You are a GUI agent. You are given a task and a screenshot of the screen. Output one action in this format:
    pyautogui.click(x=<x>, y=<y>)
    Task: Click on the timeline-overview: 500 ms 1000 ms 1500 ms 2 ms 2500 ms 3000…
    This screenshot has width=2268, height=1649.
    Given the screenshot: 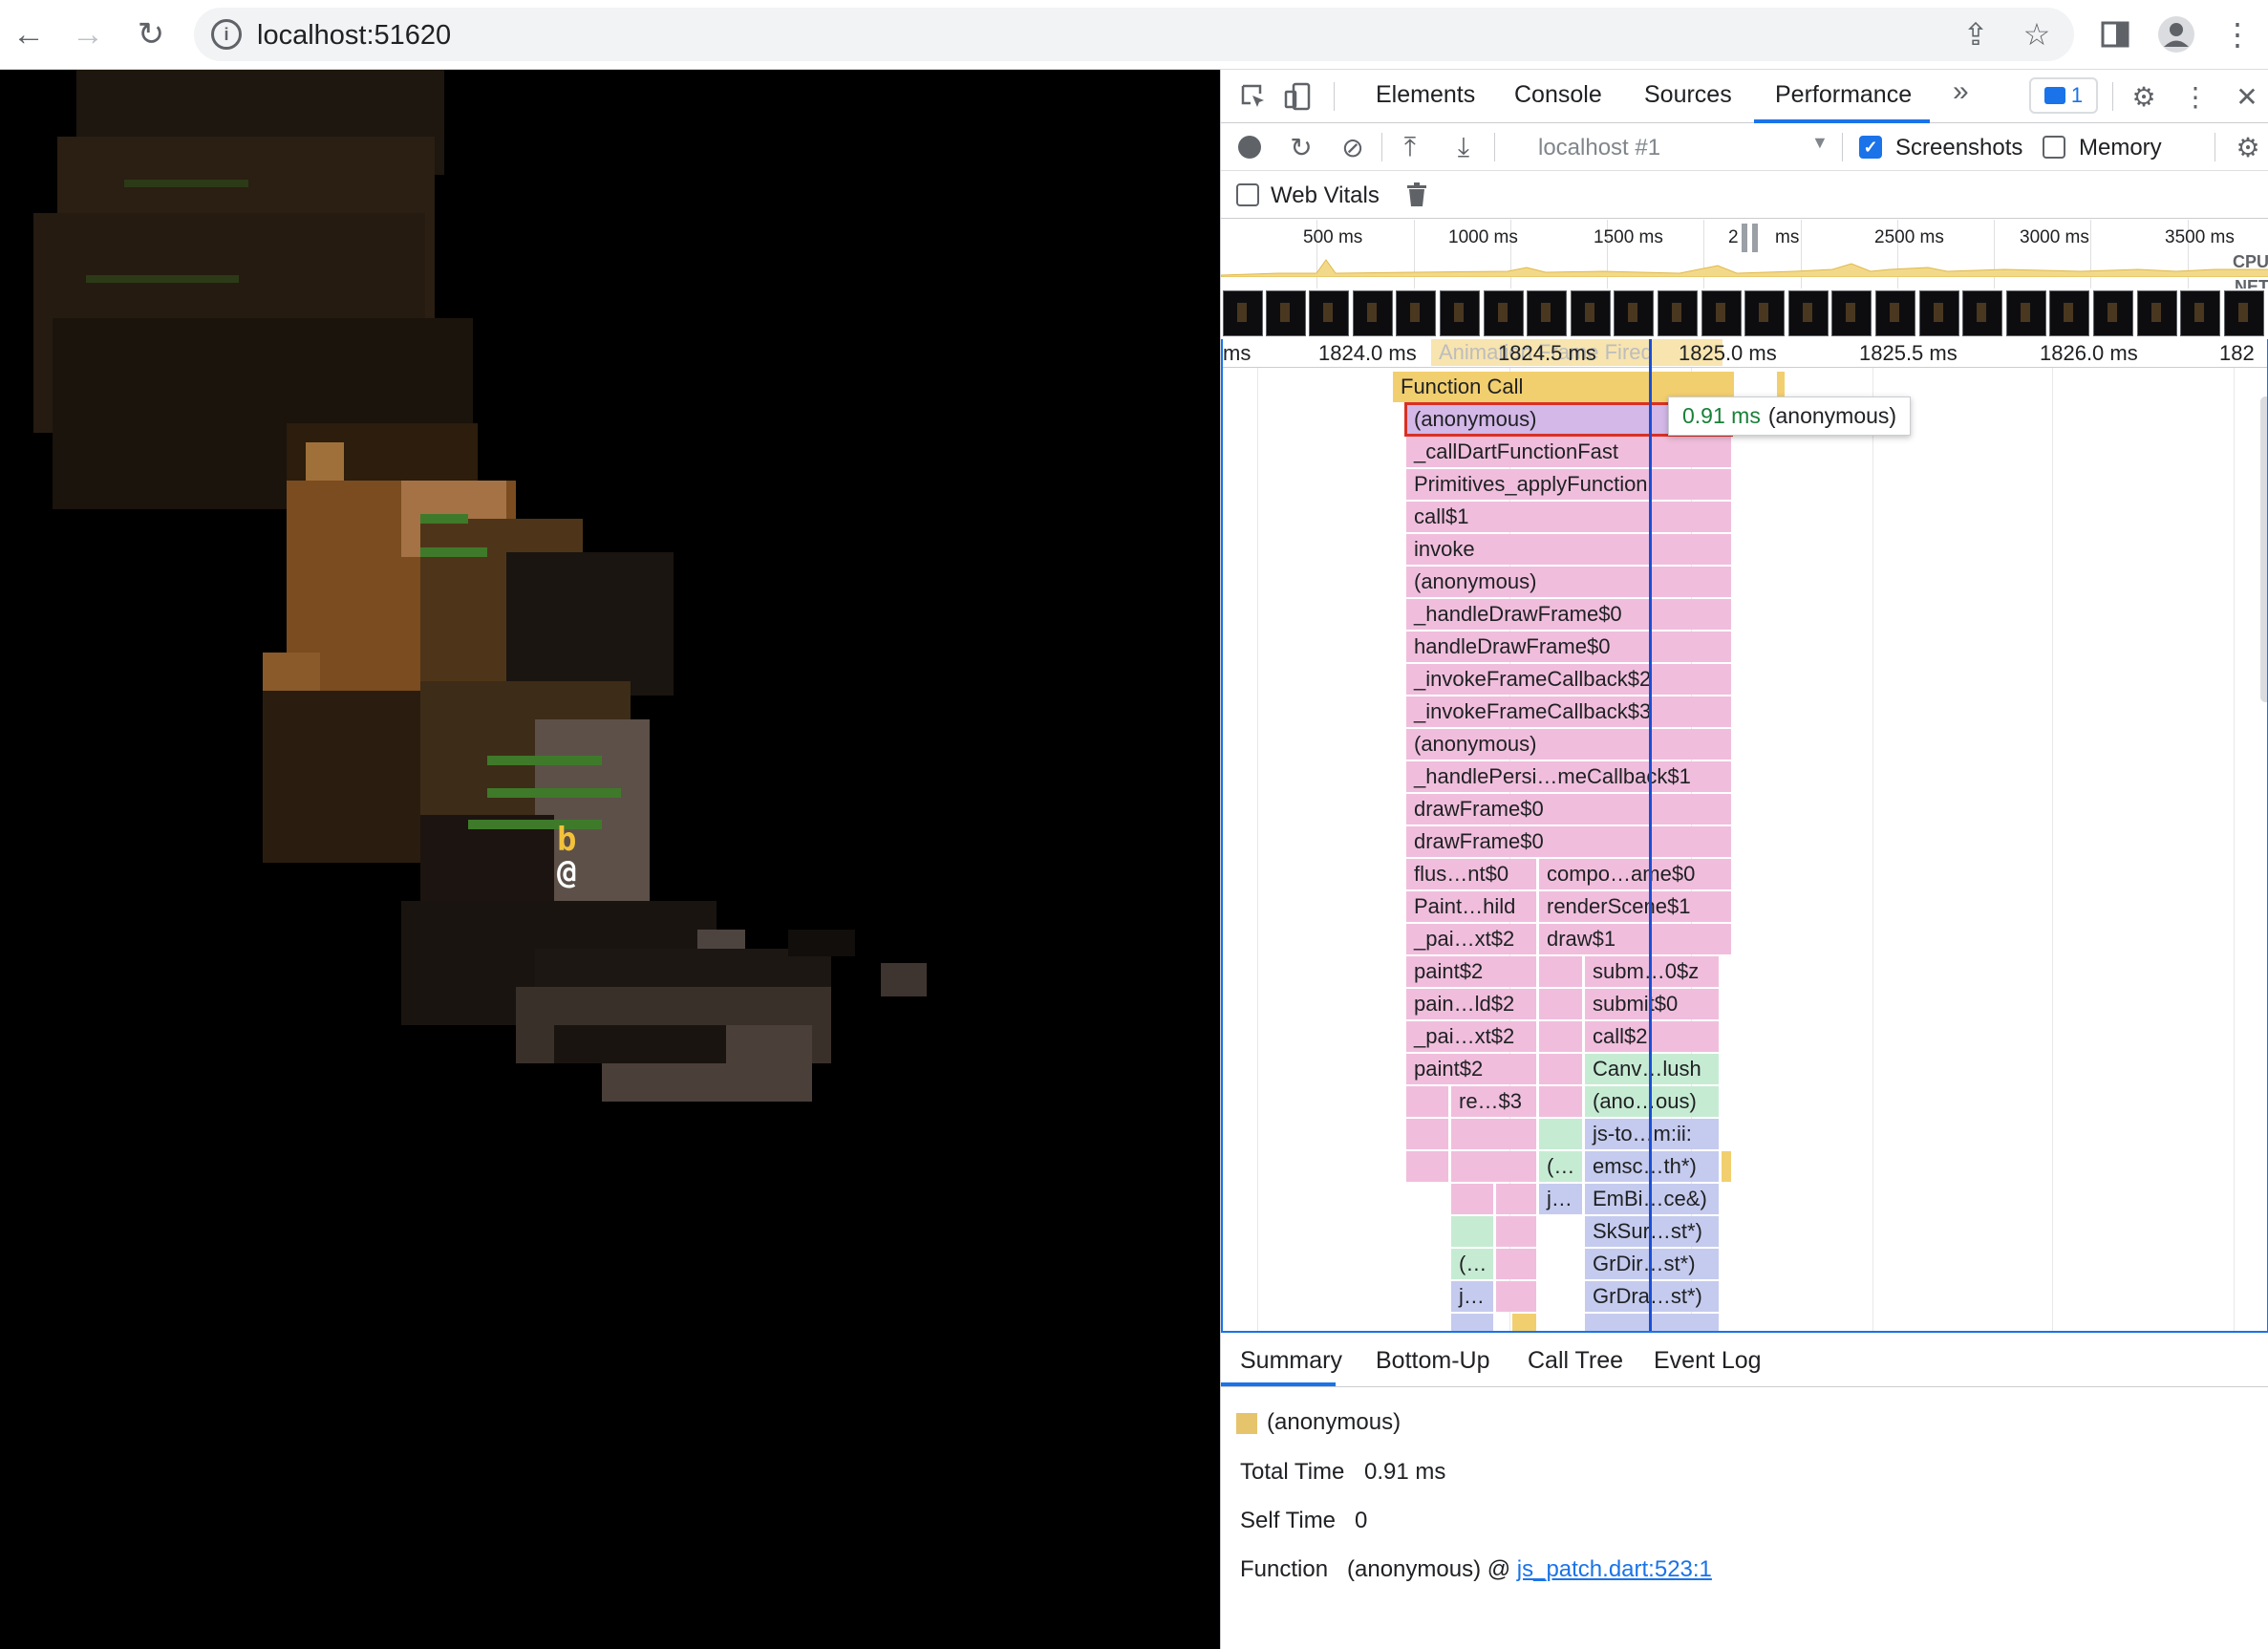 What is the action you would take?
    pyautogui.click(x=1745, y=279)
    